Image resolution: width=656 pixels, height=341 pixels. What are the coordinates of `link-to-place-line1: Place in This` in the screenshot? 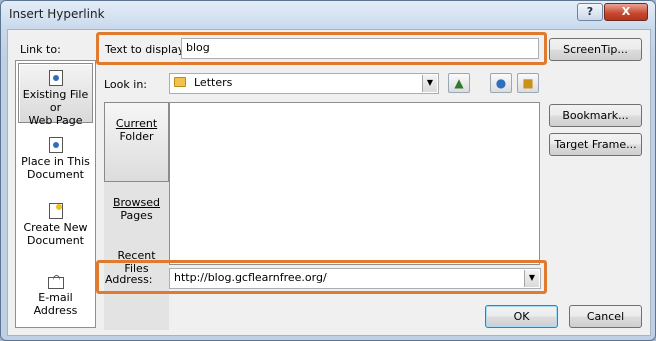 It's located at (55, 161).